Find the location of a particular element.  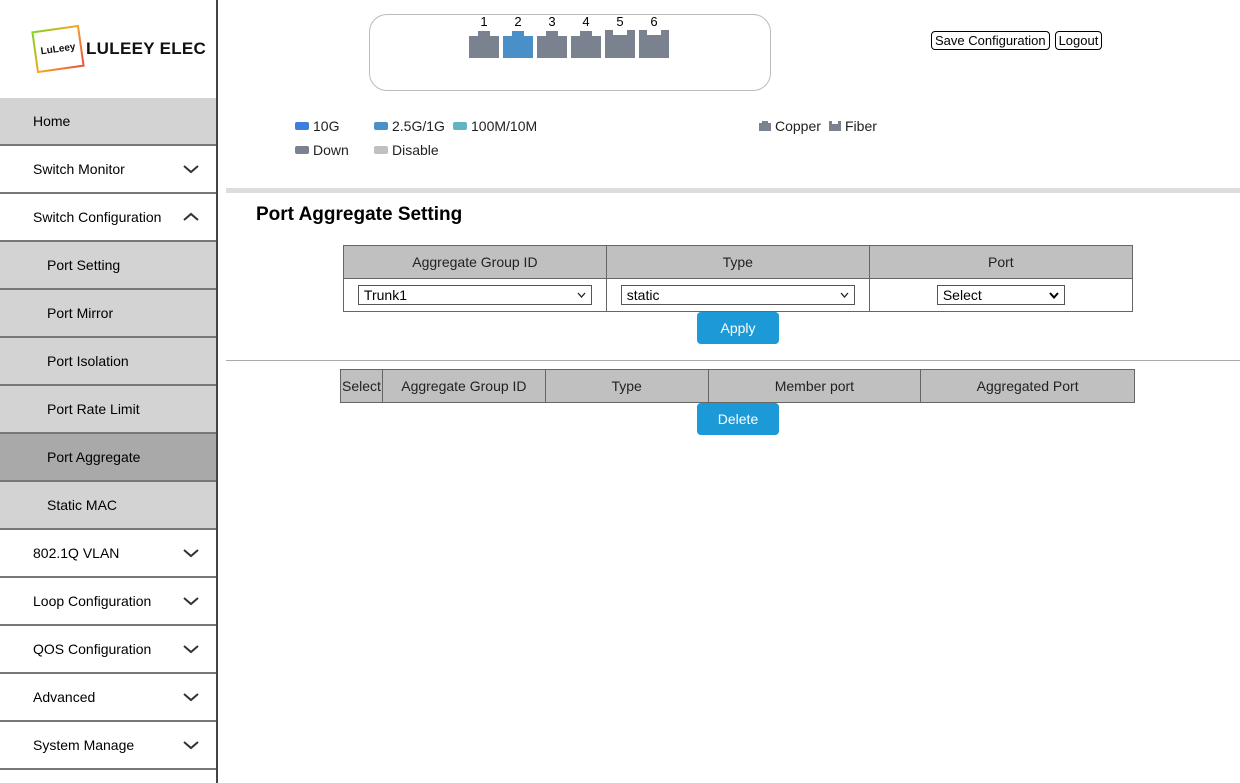

sidebar-item-switch-monitor: Switch Monitor is located at coordinates (108, 170).